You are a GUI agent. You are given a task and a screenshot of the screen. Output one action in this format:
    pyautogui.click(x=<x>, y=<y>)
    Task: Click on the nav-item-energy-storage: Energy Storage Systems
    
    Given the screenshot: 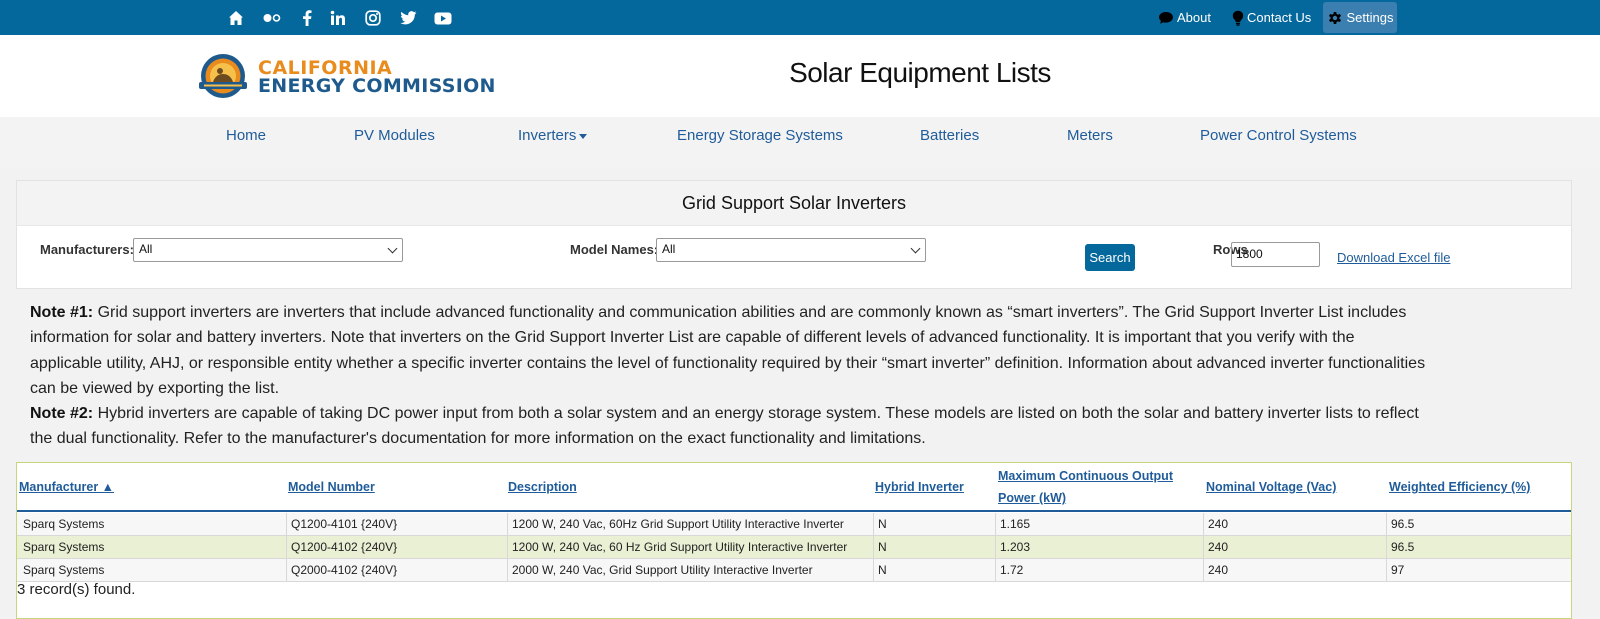 What is the action you would take?
    pyautogui.click(x=760, y=135)
    